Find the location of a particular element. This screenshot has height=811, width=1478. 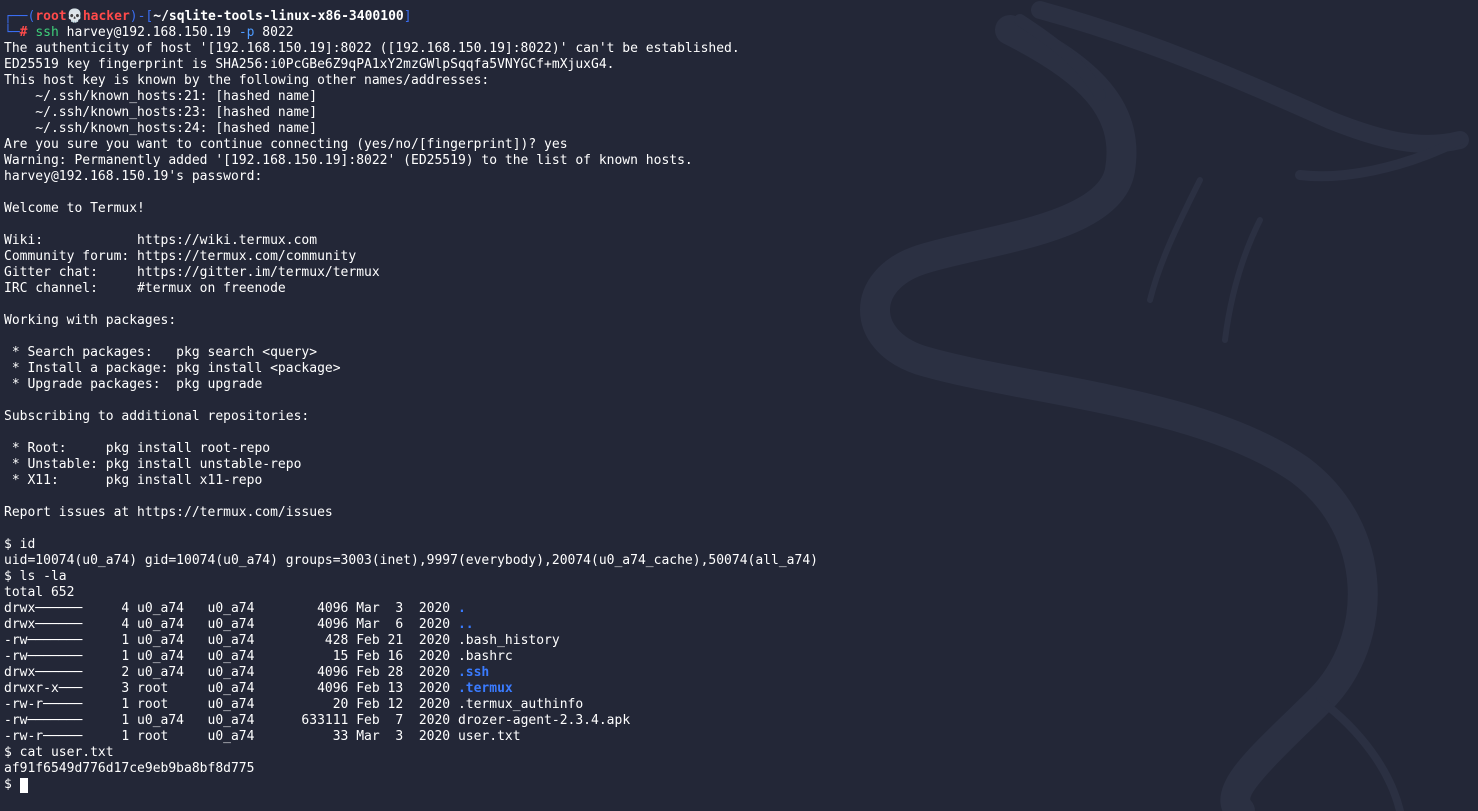

output-line: Working with packages: is located at coordinates (90, 320).